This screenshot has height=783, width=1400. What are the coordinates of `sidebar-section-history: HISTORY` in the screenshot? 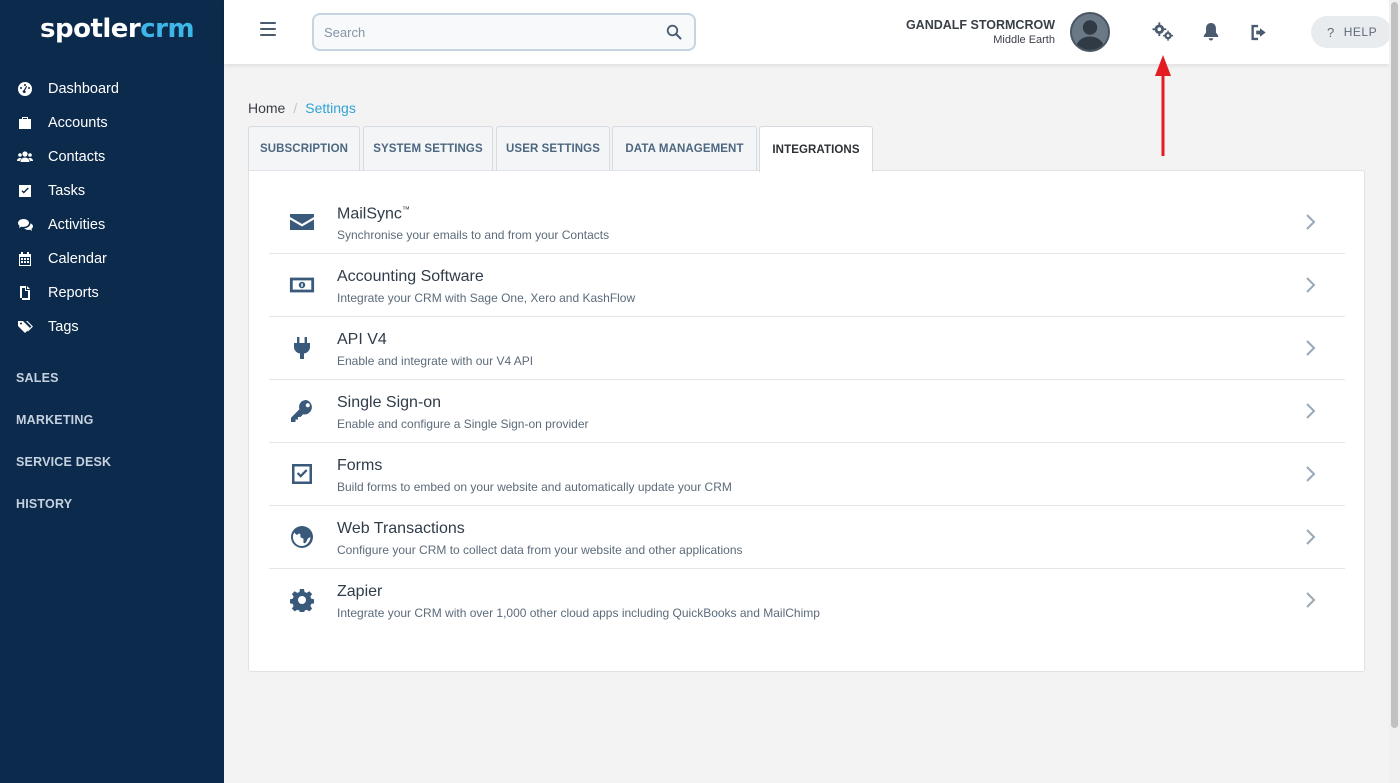 It's located at (44, 504).